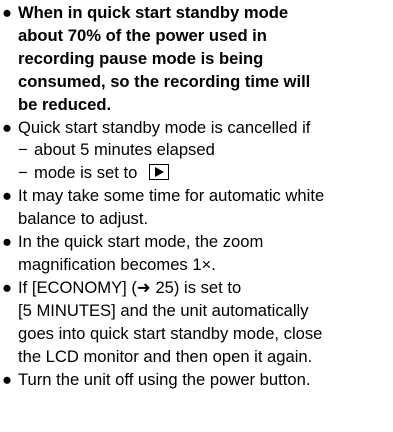 This screenshot has height=432, width=393. Describe the element at coordinates (159, 171) in the screenshot. I see `play-mode-icon` at that location.